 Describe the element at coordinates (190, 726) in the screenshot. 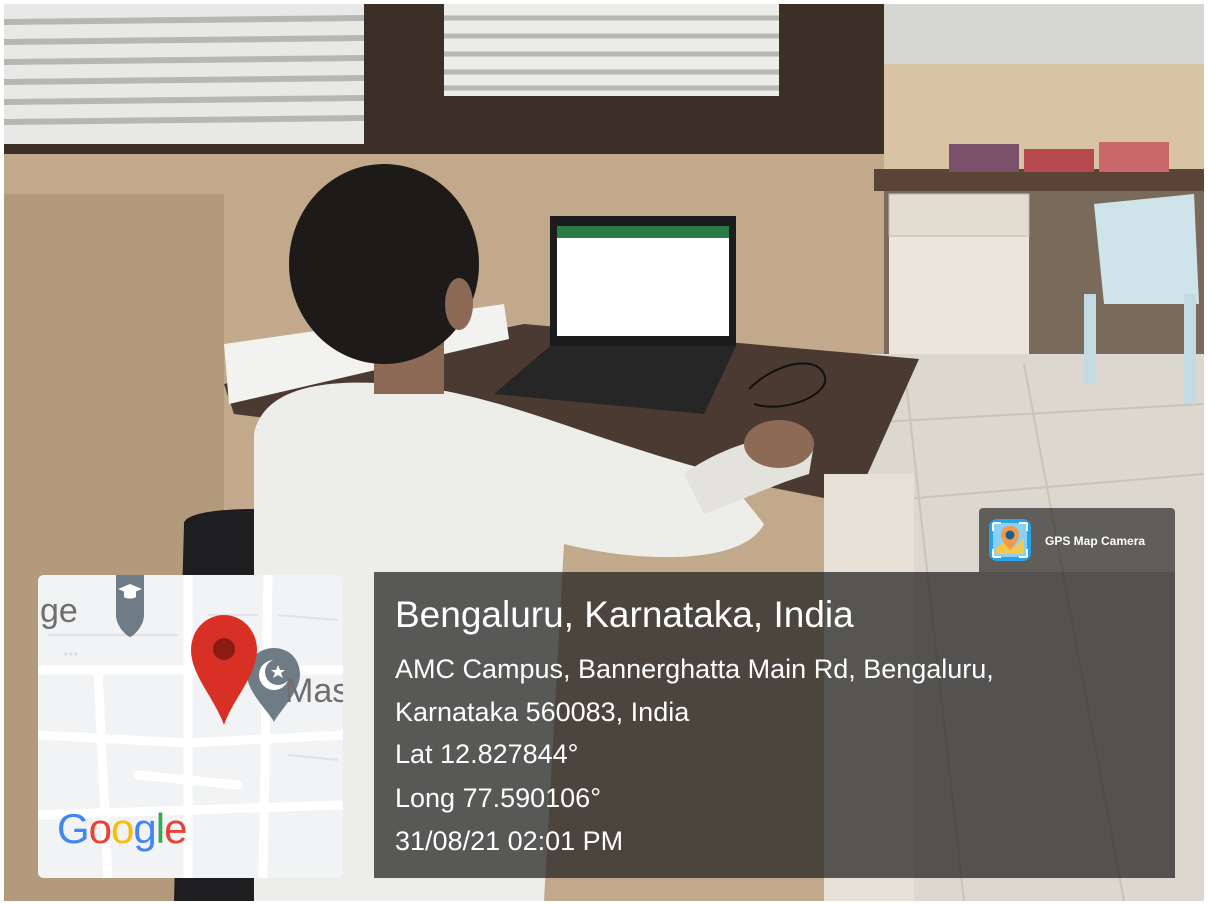

I see `map-thumbnail: ge Mas Google` at that location.